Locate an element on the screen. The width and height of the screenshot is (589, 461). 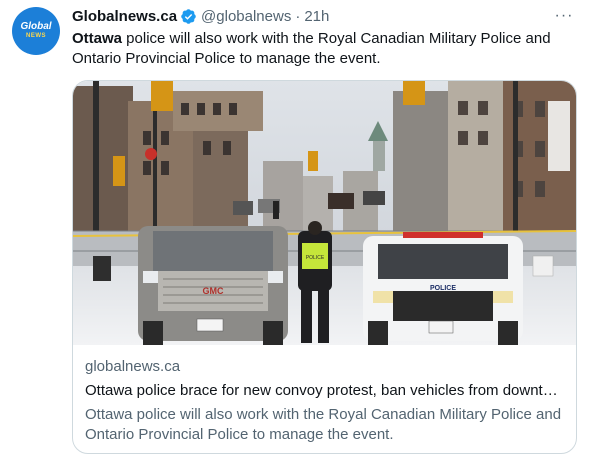
tweet-header: Globalnews.ca @globalnews · 21h ··· is located at coordinates (323, 16).